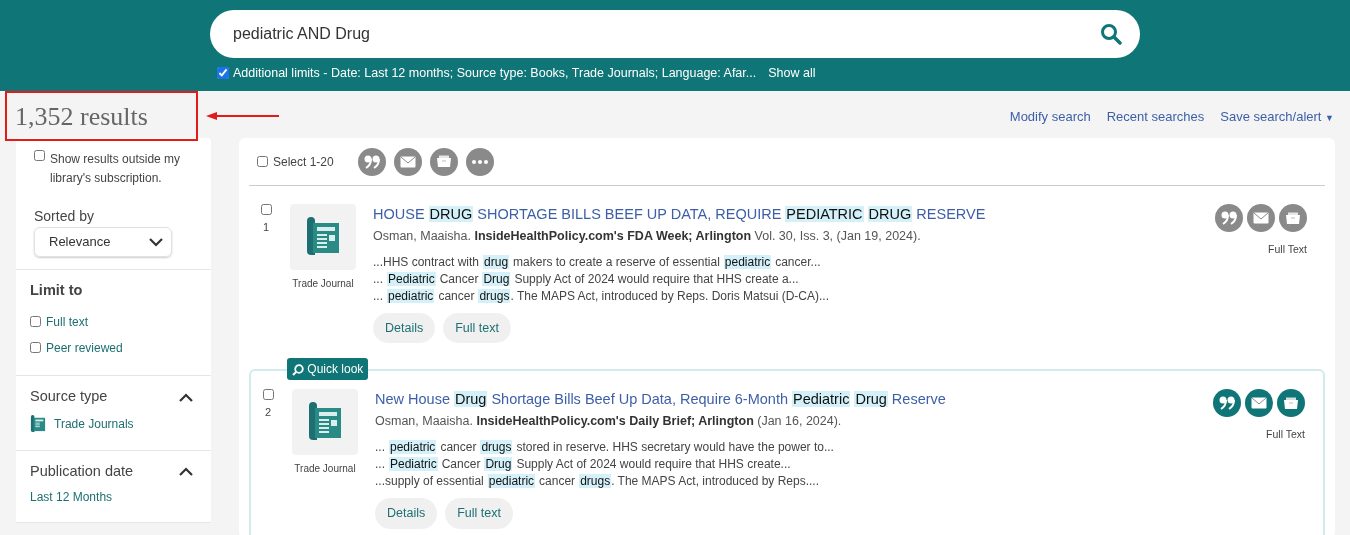 This screenshot has height=535, width=1350. Describe the element at coordinates (71, 497) in the screenshot. I see `filter-link: Last 12 Months` at that location.